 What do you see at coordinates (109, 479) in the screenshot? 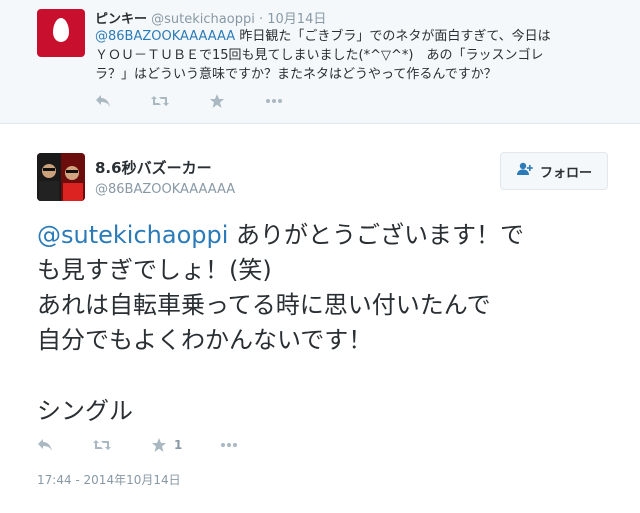
I see `tweet-timestamp: 17:44 - 2014年10月14日` at bounding box center [109, 479].